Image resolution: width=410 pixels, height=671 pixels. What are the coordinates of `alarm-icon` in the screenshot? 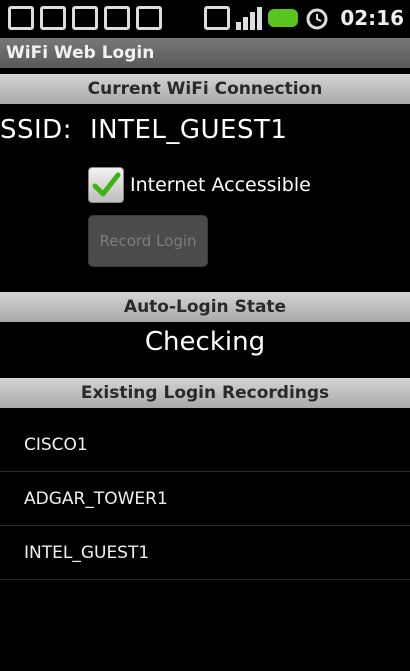 It's located at (317, 18).